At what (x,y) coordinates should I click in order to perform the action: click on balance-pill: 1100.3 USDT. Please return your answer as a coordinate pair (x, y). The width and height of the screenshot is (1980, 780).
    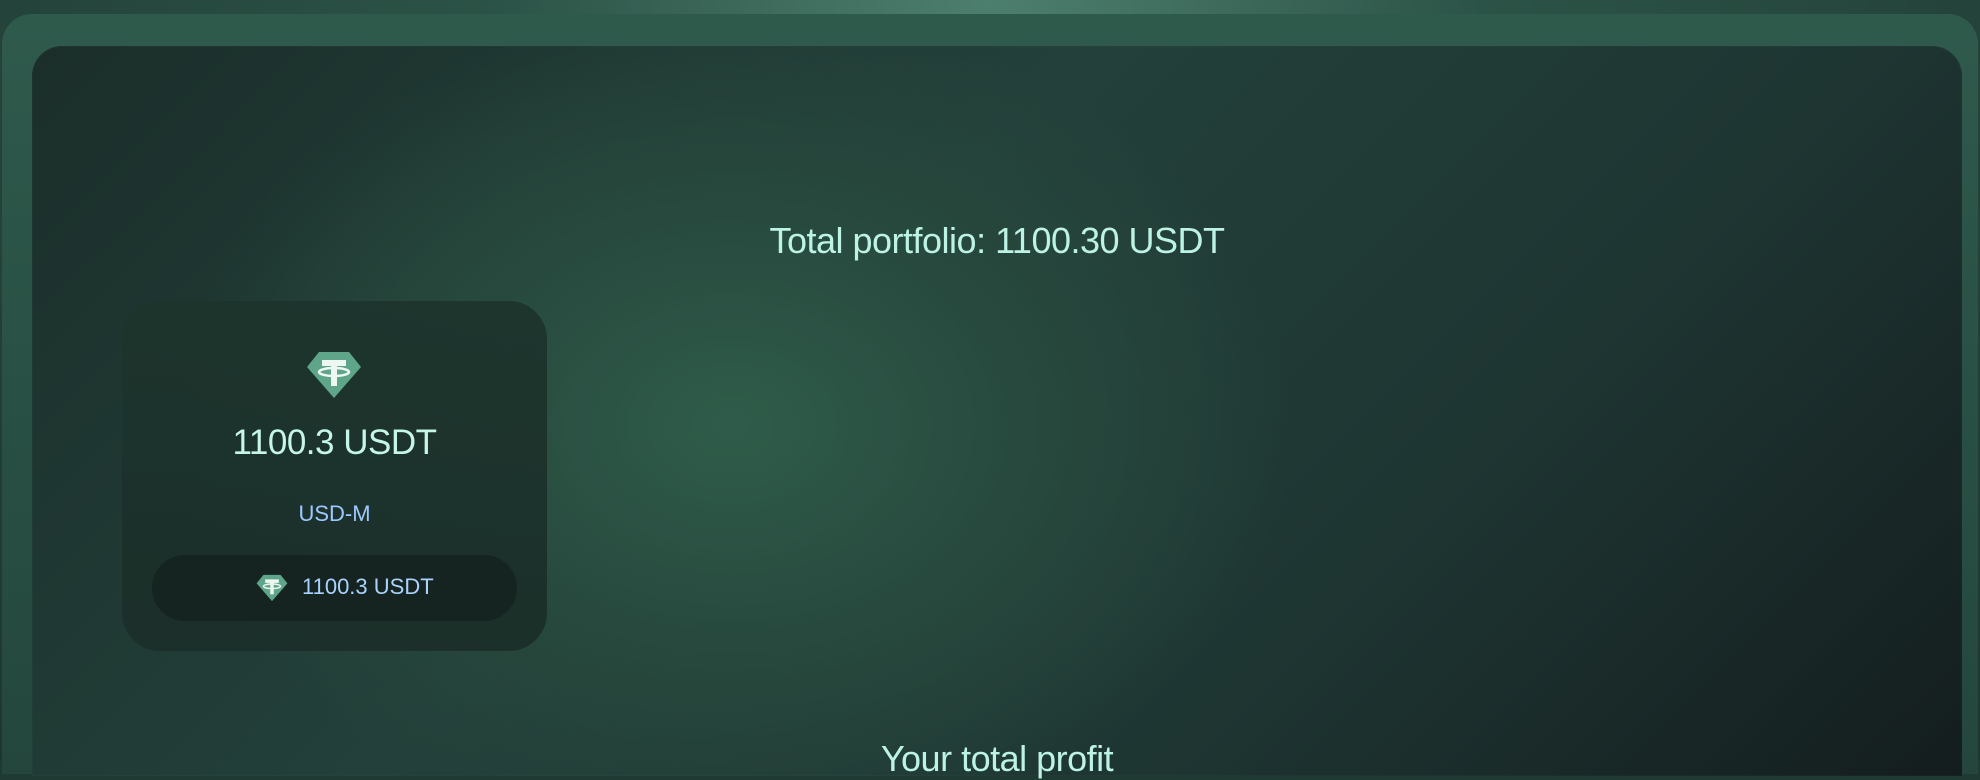
    Looking at the image, I should click on (334, 588).